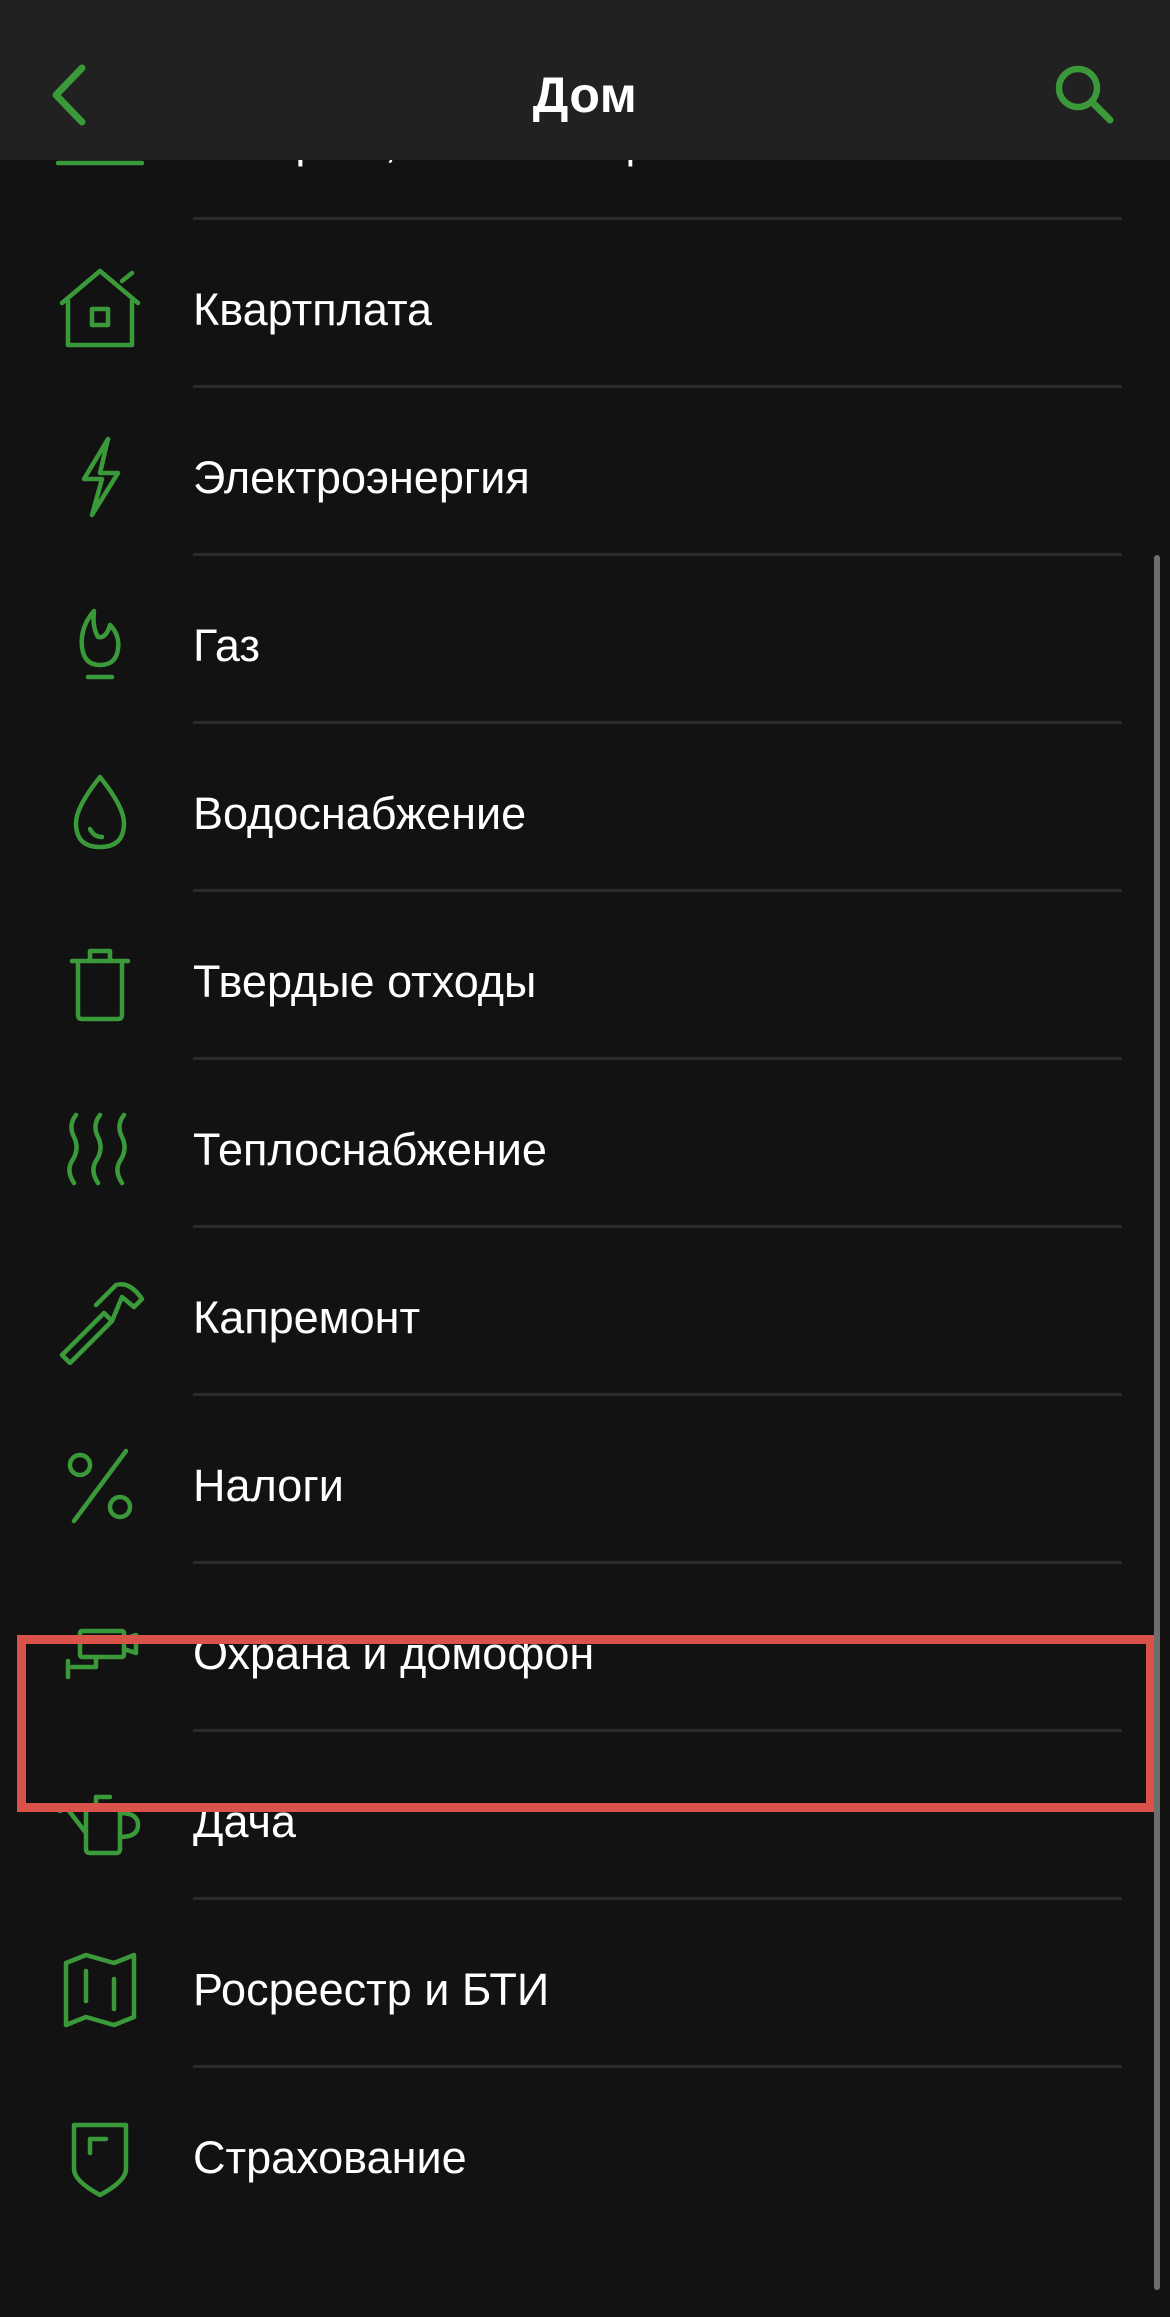  Describe the element at coordinates (585, 808) in the screenshot. I see `list-item-water: Водоснабжение` at that location.